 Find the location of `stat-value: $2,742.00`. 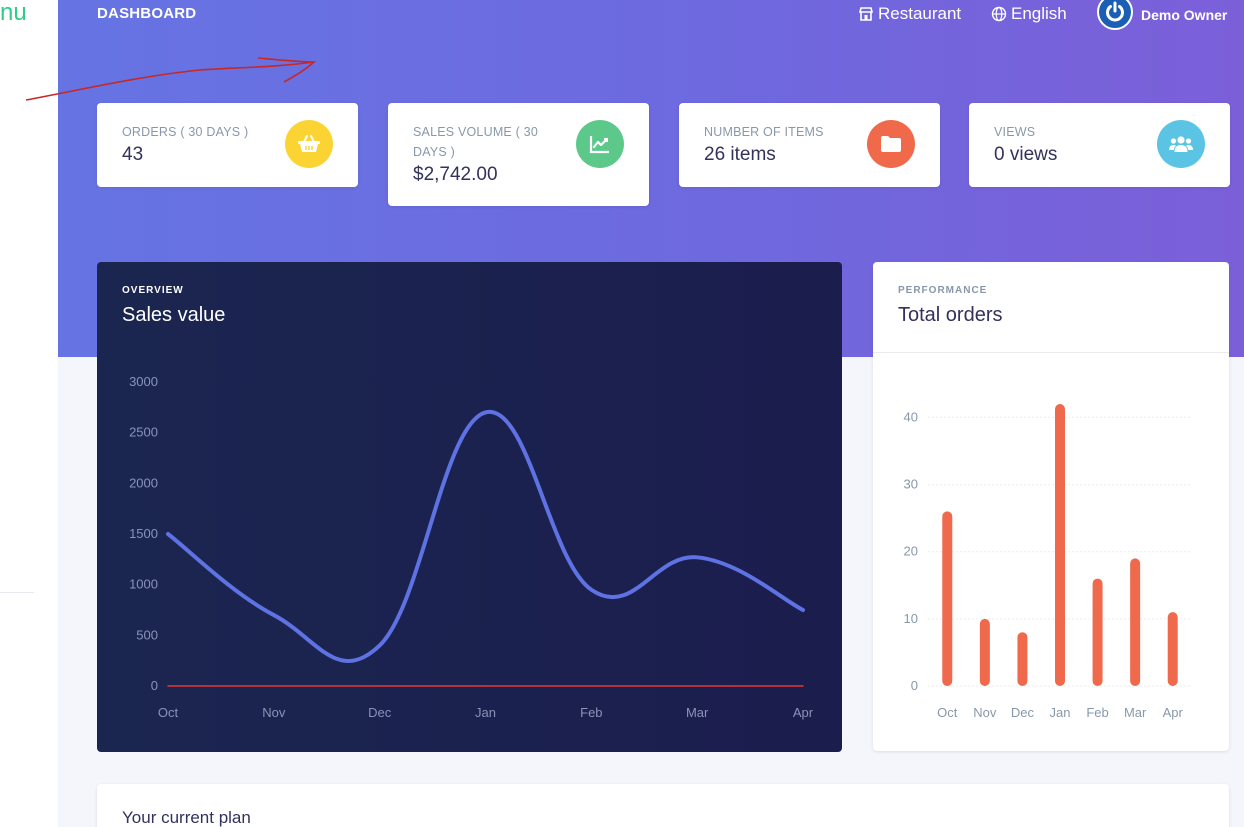

stat-value: $2,742.00 is located at coordinates (455, 174).